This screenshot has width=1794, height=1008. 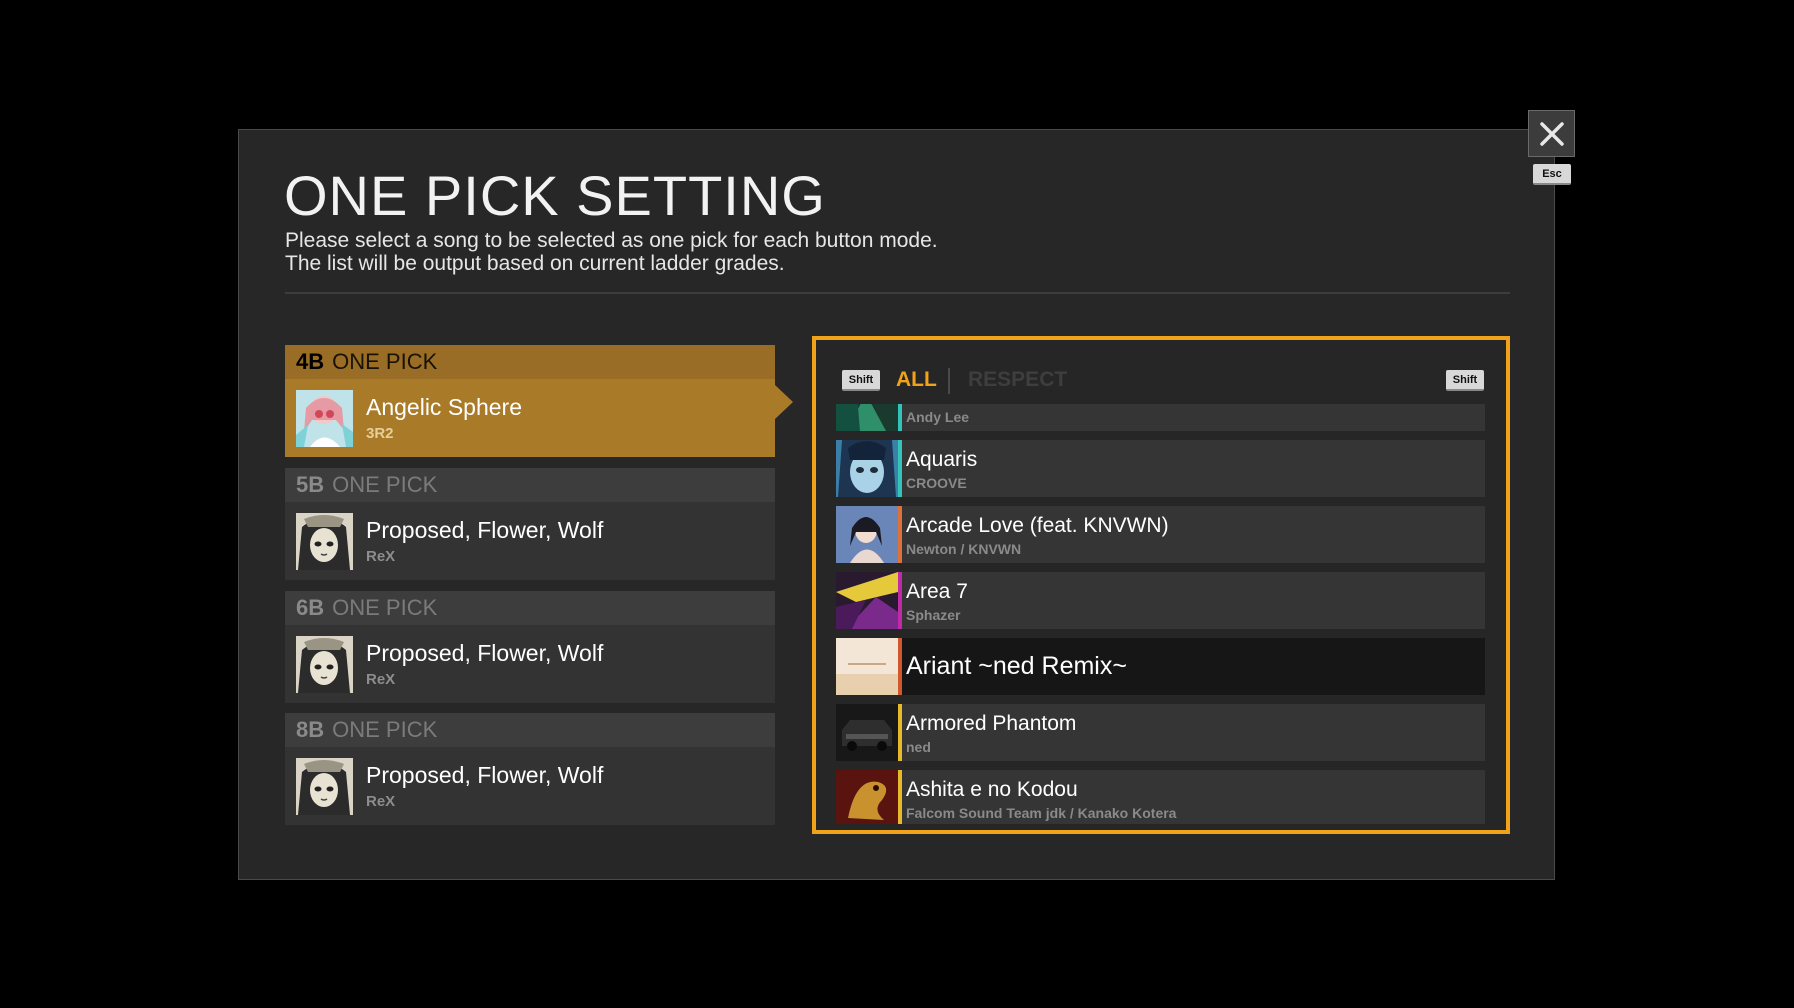 I want to click on pick-slot-4b: 4B ONE PICK Angelic Sphere 3R2, so click(x=539, y=401).